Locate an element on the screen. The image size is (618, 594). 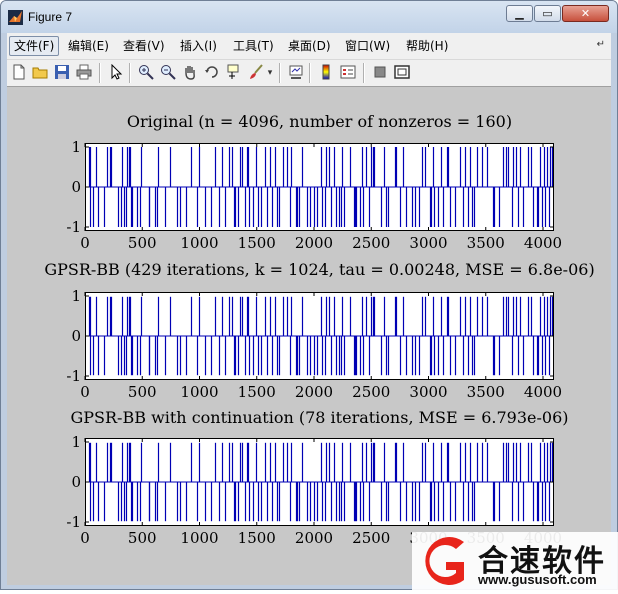
menubar-chevron-icon: ↵ is located at coordinates (601, 44).